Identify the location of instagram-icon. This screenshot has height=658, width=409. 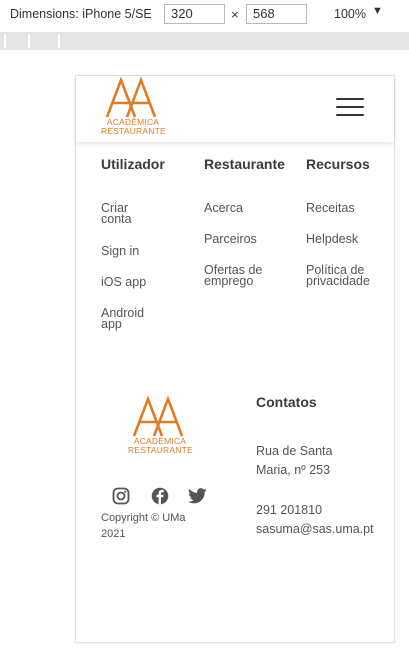
(121, 496).